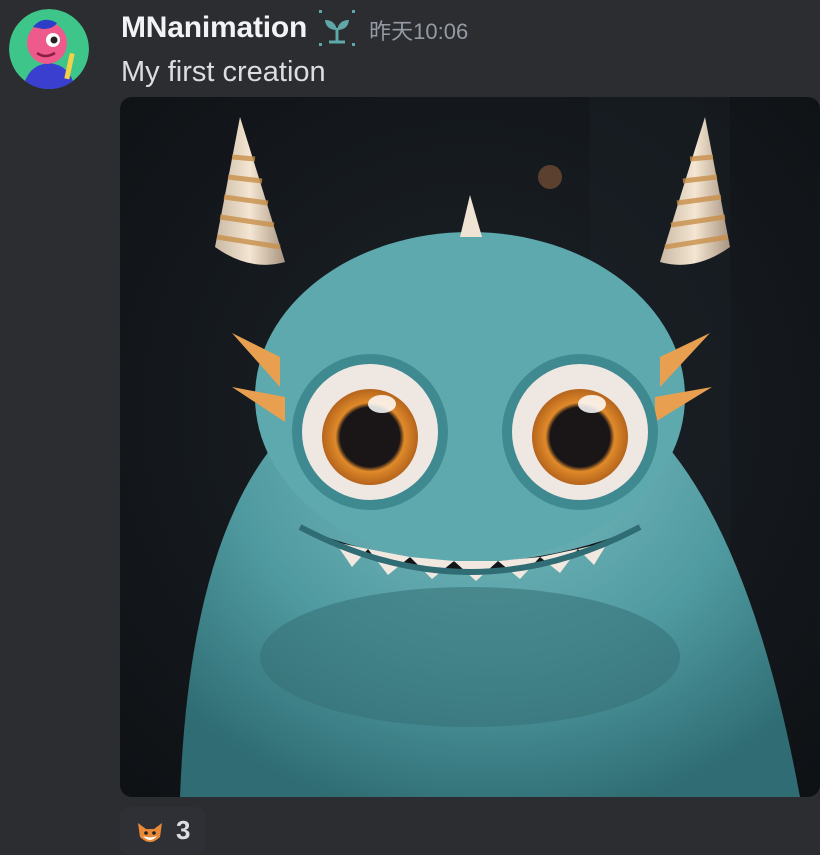  What do you see at coordinates (223, 72) in the screenshot?
I see `message-content: My first creation` at bounding box center [223, 72].